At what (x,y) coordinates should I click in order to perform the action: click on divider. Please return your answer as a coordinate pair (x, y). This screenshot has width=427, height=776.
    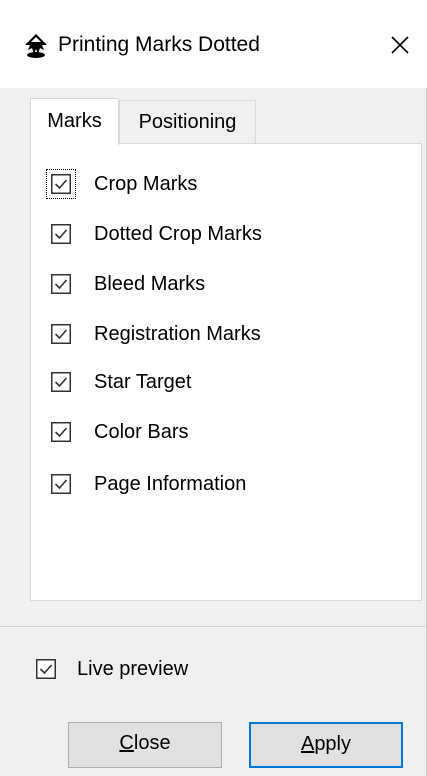
    Looking at the image, I should click on (213, 626).